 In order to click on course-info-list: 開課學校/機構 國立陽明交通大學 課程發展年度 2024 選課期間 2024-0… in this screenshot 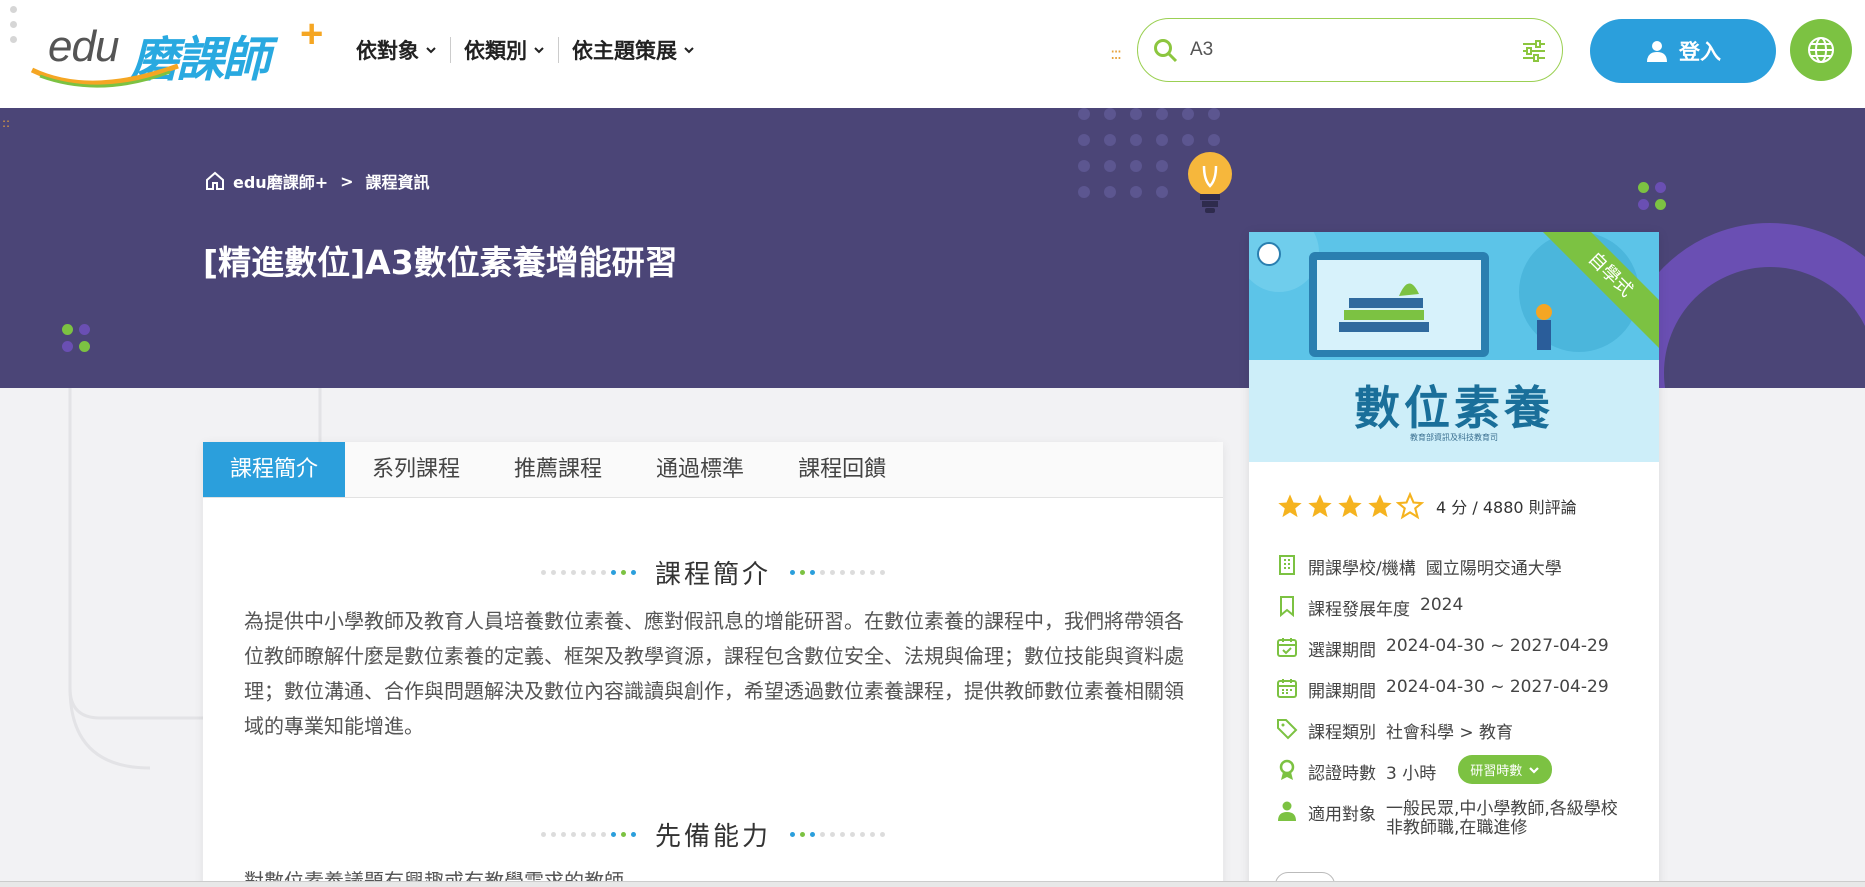, I will do `click(1461, 705)`.